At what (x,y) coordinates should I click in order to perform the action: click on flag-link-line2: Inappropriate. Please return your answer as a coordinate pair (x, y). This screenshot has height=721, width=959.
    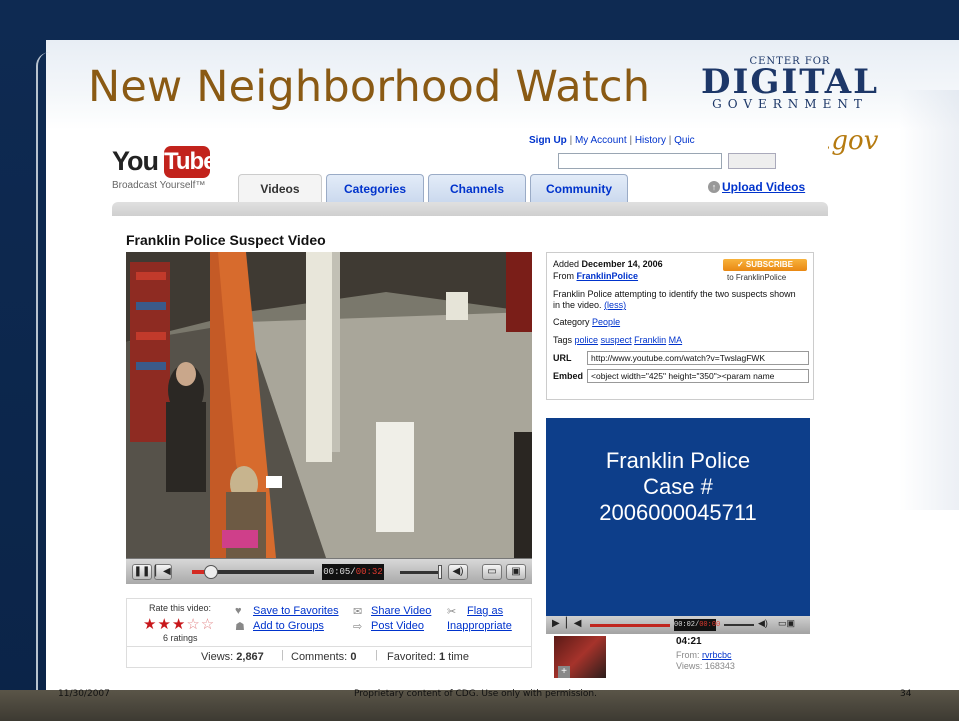
    Looking at the image, I should click on (479, 626).